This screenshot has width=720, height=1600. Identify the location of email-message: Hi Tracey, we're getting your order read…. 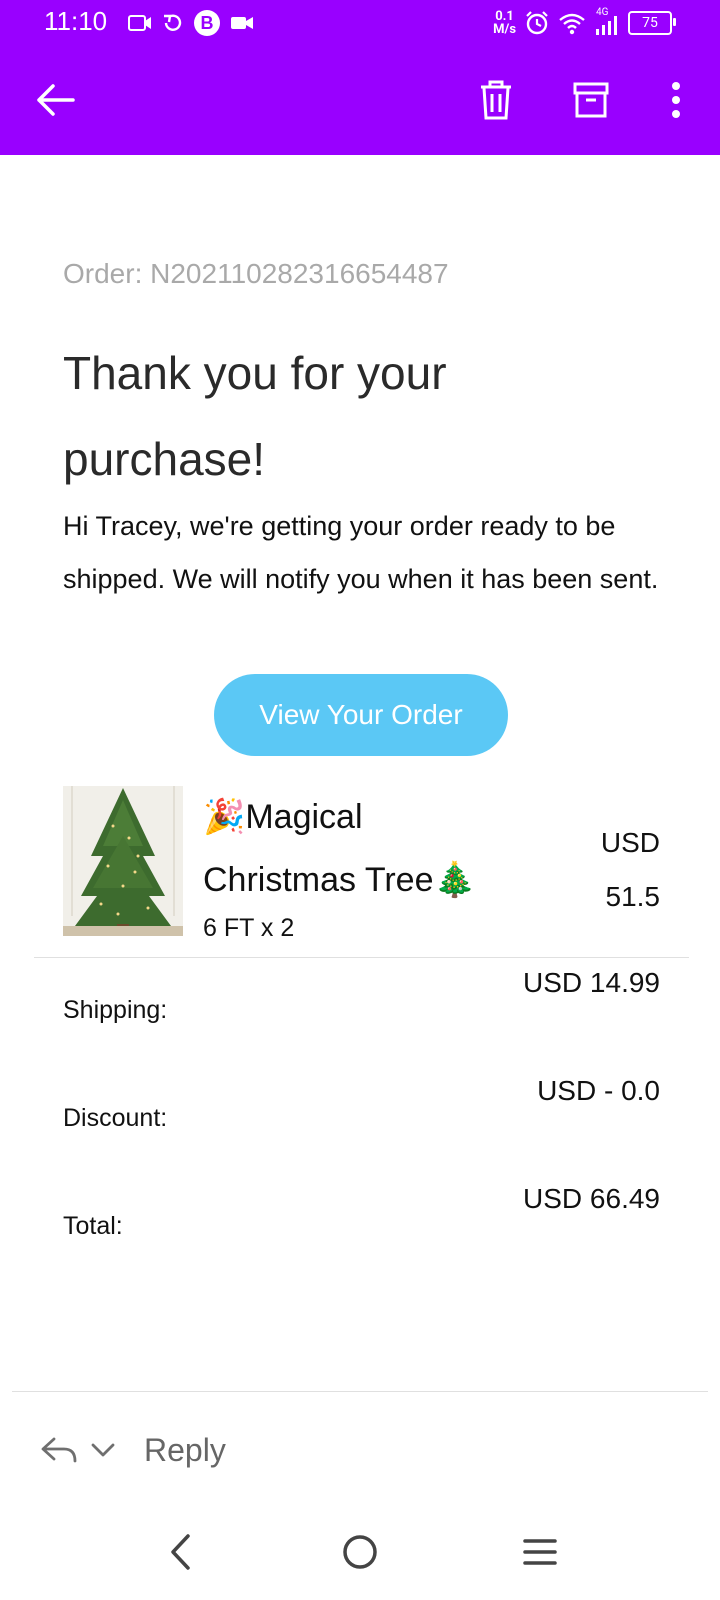
(361, 552).